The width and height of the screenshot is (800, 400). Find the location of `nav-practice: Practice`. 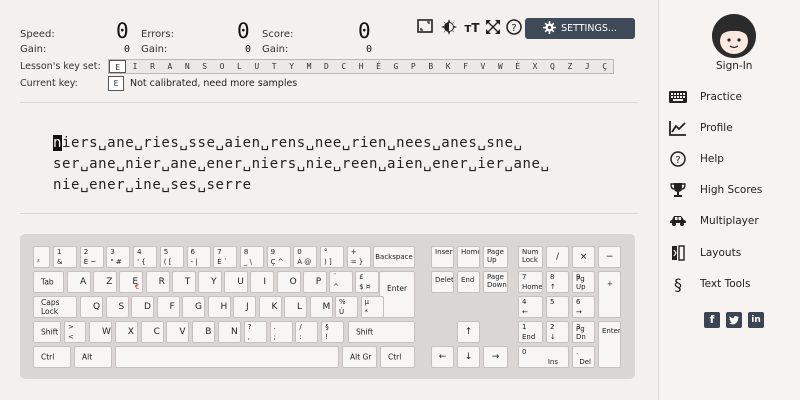

nav-practice: Practice is located at coordinates (705, 97).